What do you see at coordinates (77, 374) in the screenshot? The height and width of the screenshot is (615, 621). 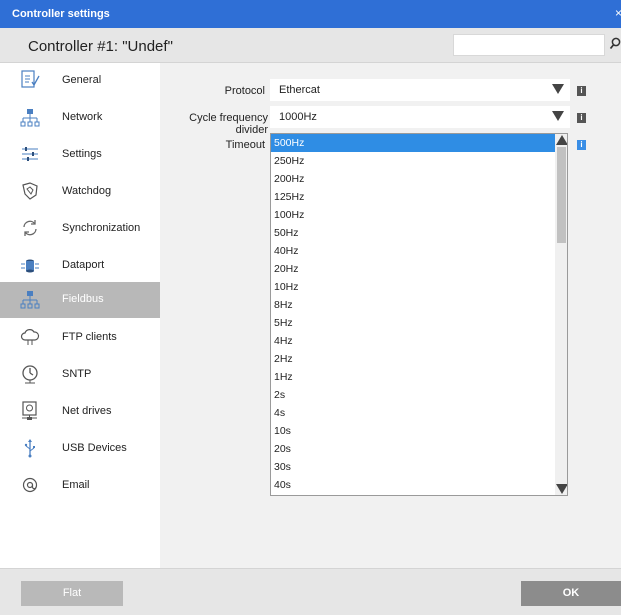 I see `sidebar-item-label: SNTP` at bounding box center [77, 374].